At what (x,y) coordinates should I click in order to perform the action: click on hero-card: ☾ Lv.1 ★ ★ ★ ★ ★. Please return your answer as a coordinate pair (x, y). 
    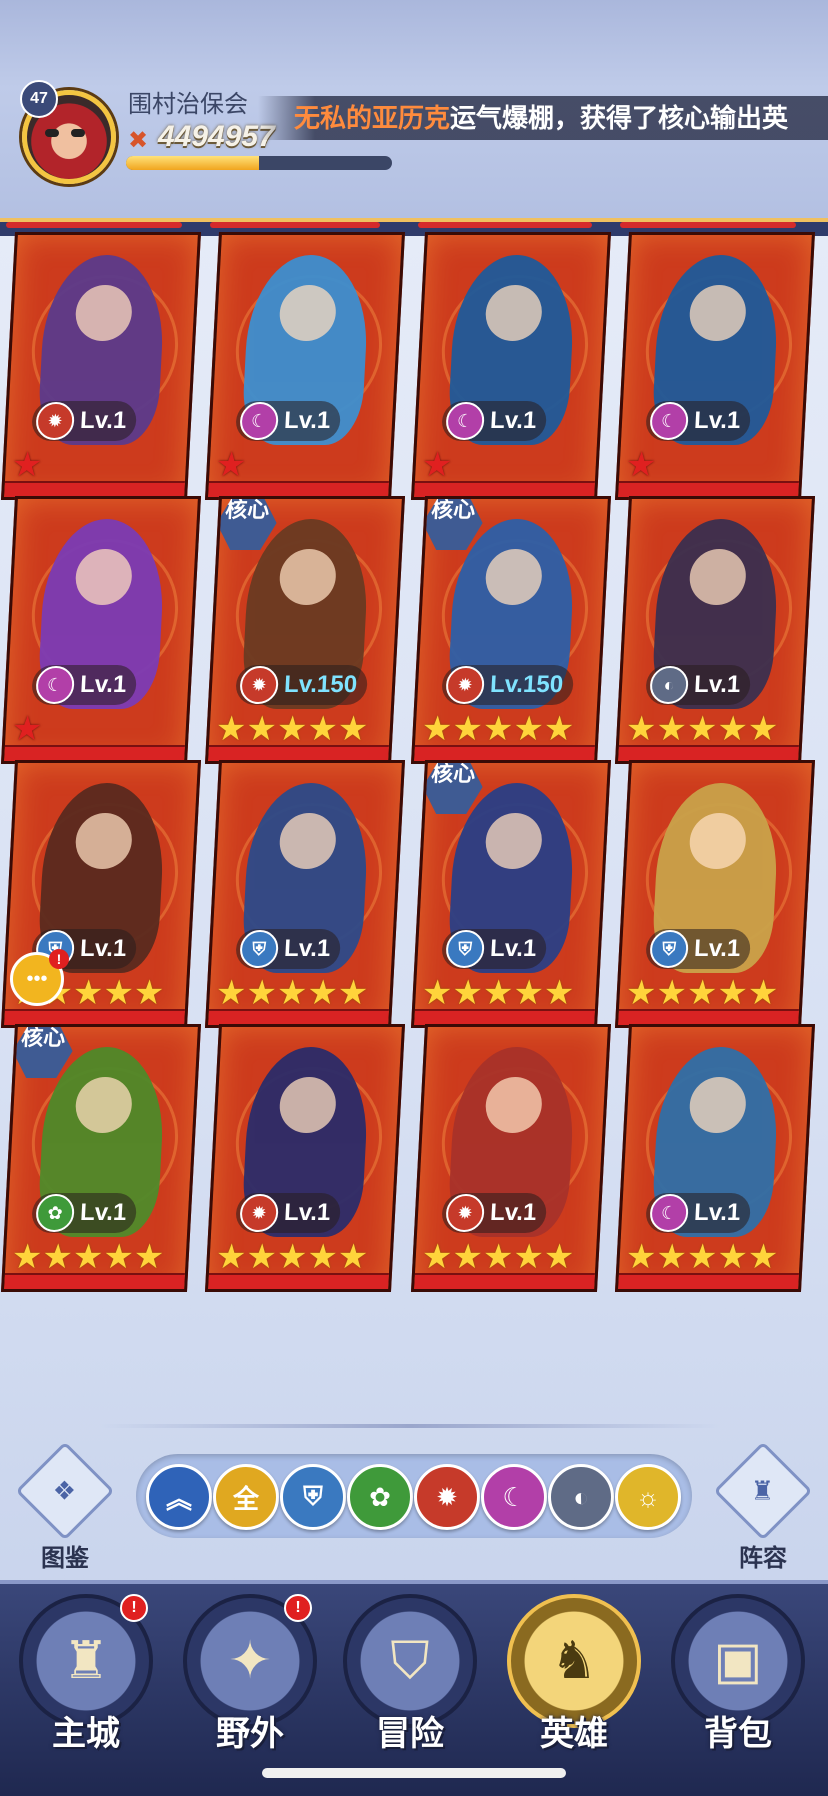
    Looking at the image, I should click on (715, 1158).